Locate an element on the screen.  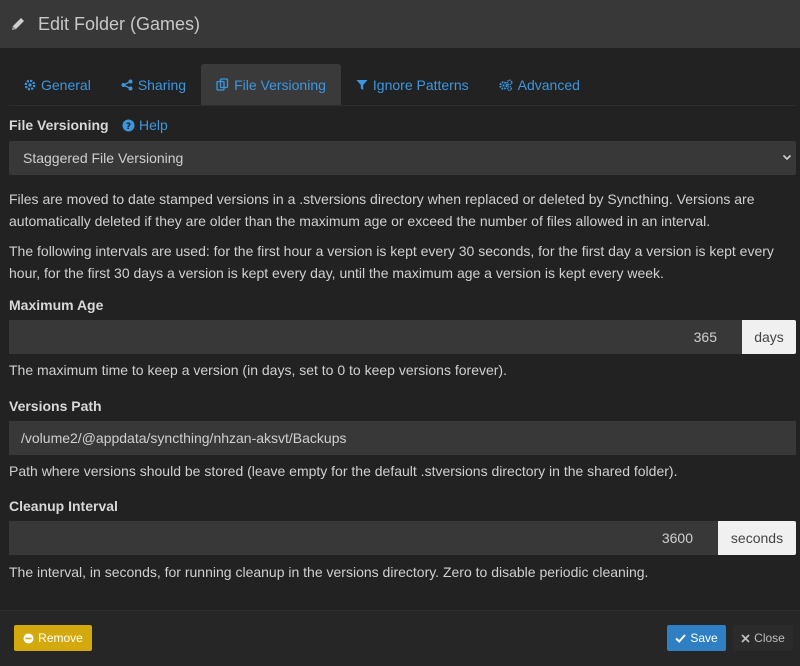
versioning-type-select: Staggered File Versioning is located at coordinates (402, 158).